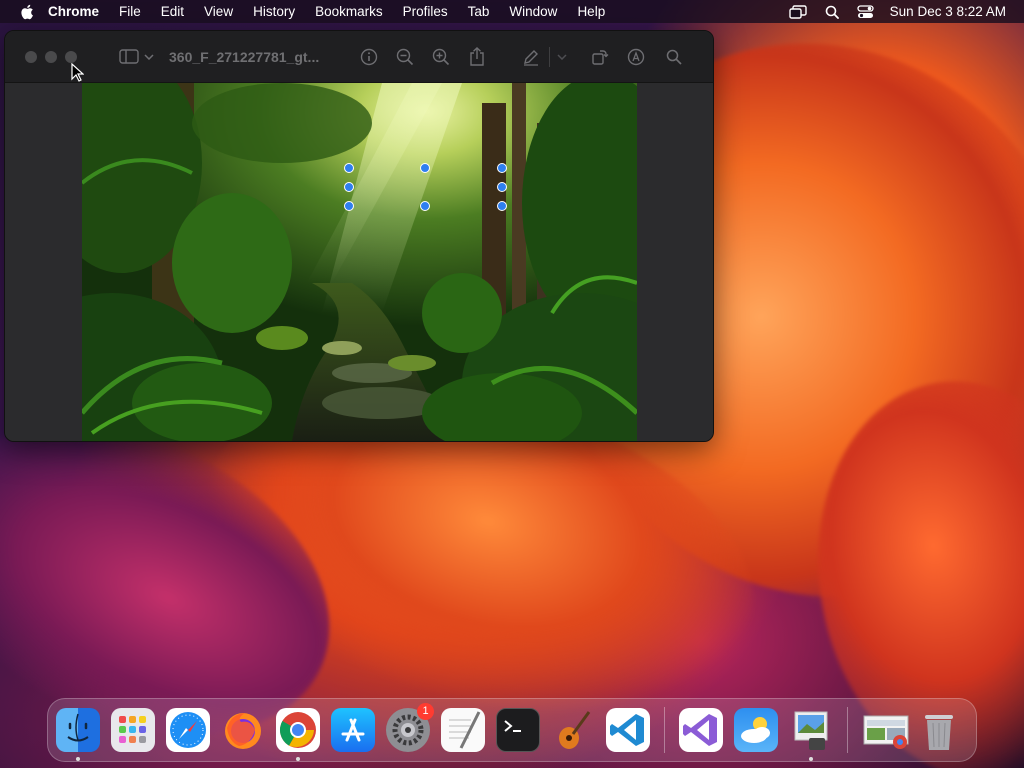 This screenshot has width=1024, height=768. Describe the element at coordinates (479, 11) in the screenshot. I see `menu-tab: Tab` at that location.